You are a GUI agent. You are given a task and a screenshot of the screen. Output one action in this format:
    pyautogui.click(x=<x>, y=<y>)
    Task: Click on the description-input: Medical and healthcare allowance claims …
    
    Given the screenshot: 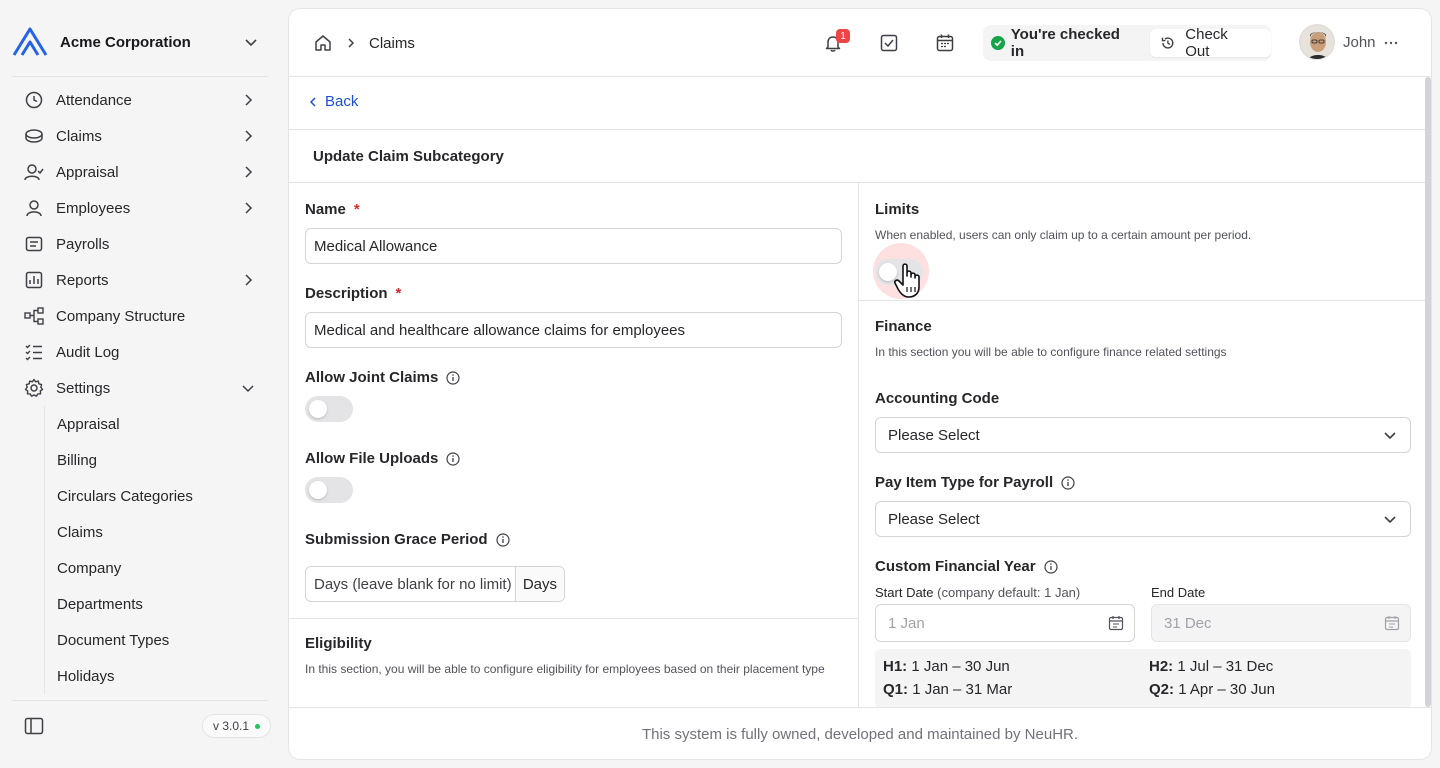 What is the action you would take?
    pyautogui.click(x=573, y=330)
    